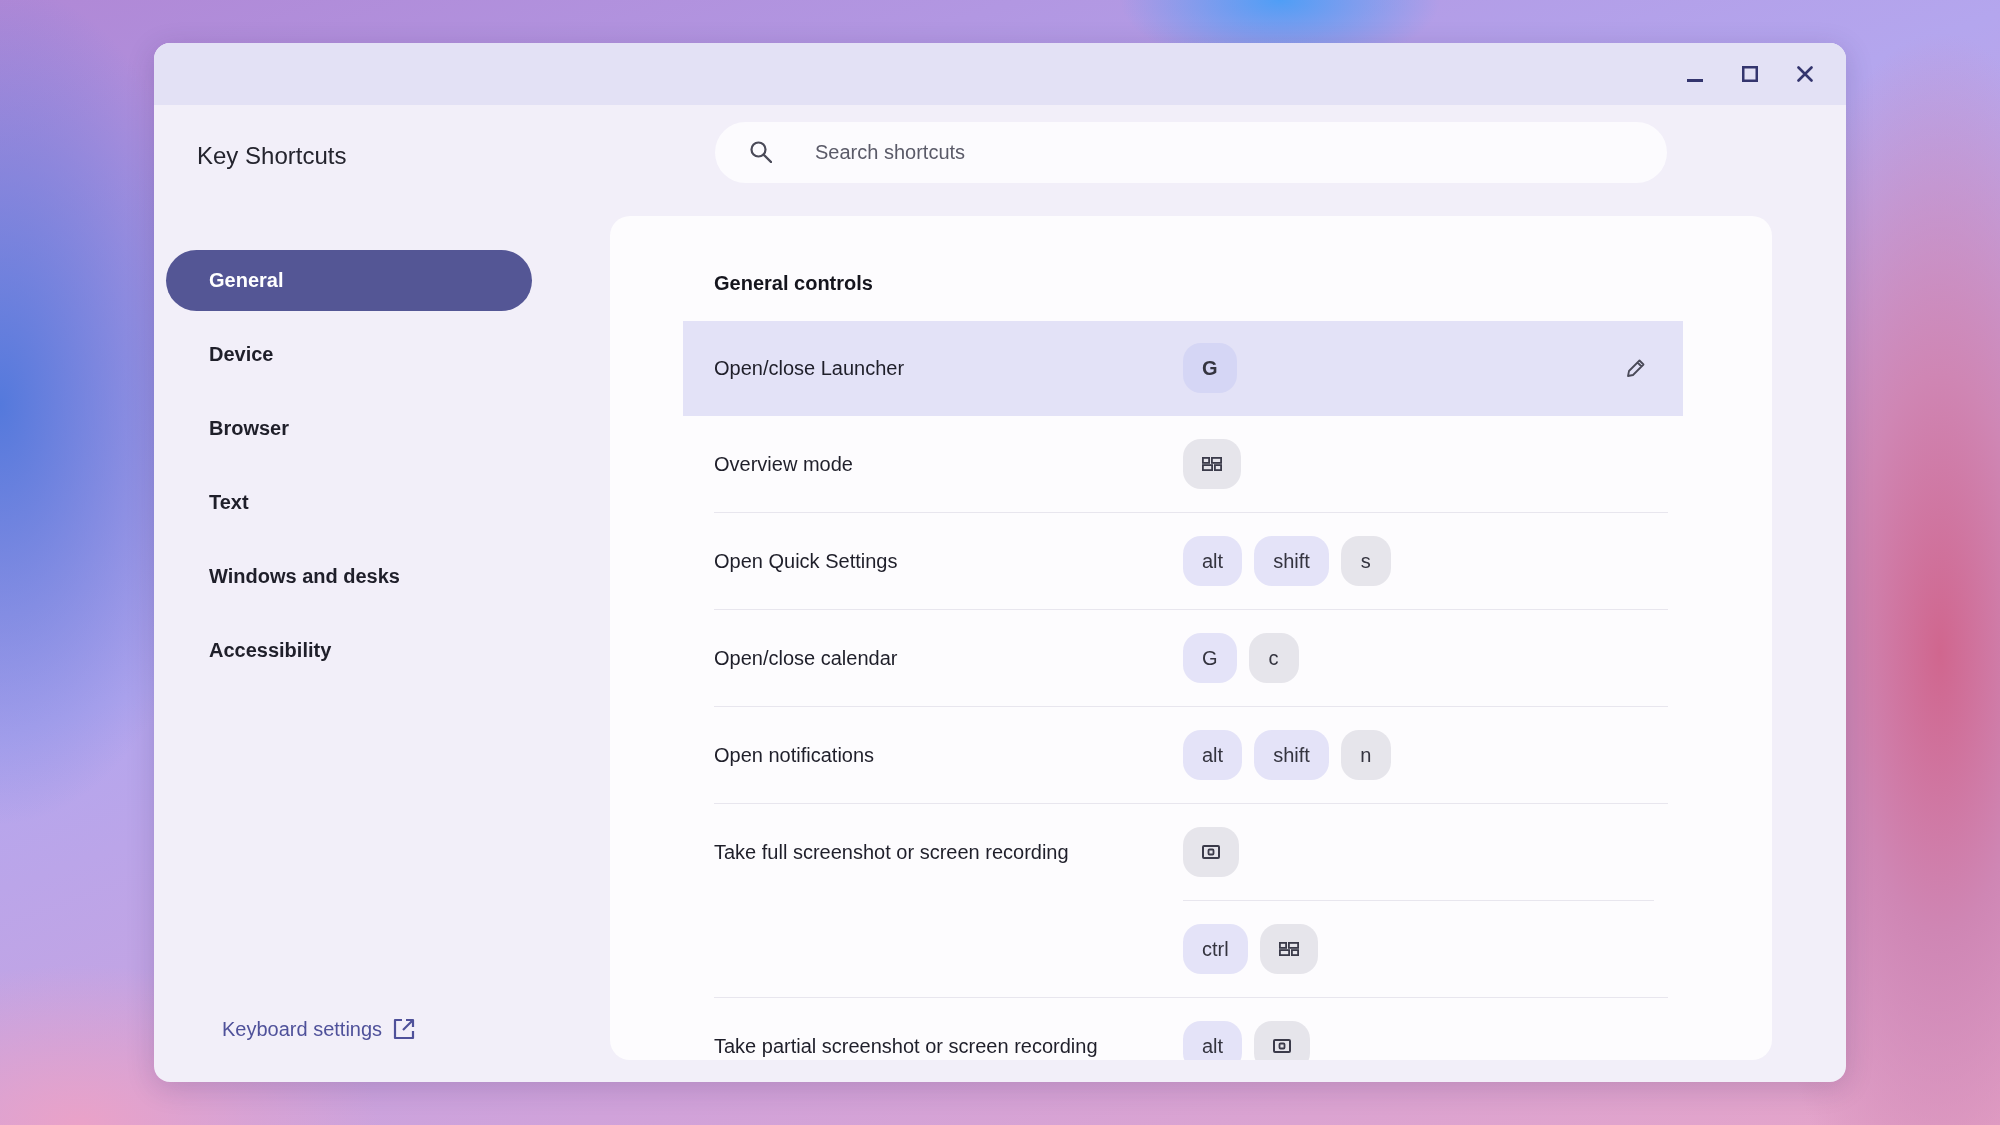  I want to click on shortcut-row: Open/close calendar G c, so click(1183, 658).